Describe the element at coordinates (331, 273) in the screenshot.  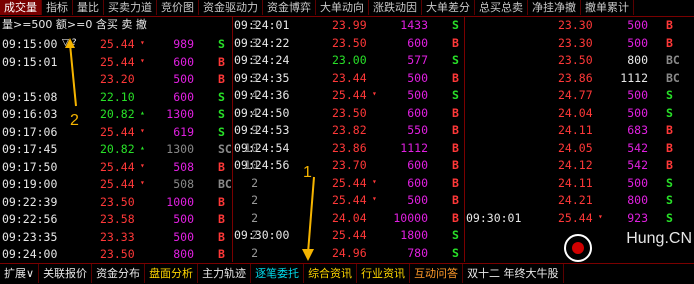
I see `bottom-tab: 综合资讯` at that location.